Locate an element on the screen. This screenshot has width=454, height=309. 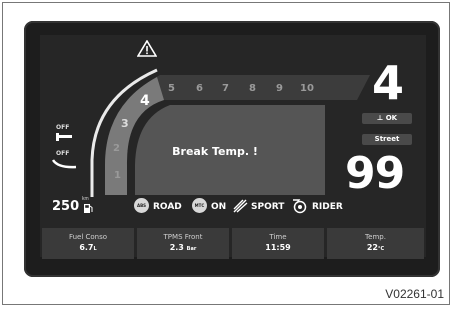
abs-badge: ABS is located at coordinates (141, 205).